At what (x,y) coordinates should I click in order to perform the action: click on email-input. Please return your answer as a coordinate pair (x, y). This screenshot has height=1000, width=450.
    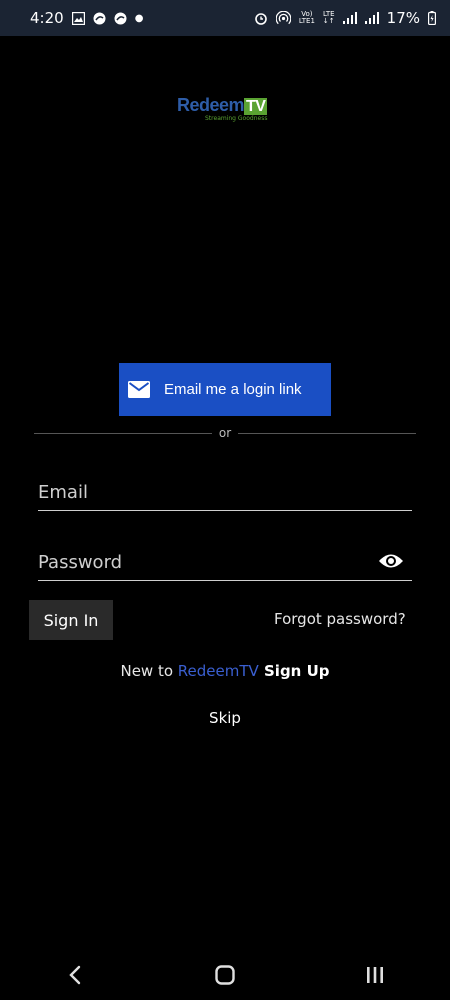
    Looking at the image, I should click on (225, 492).